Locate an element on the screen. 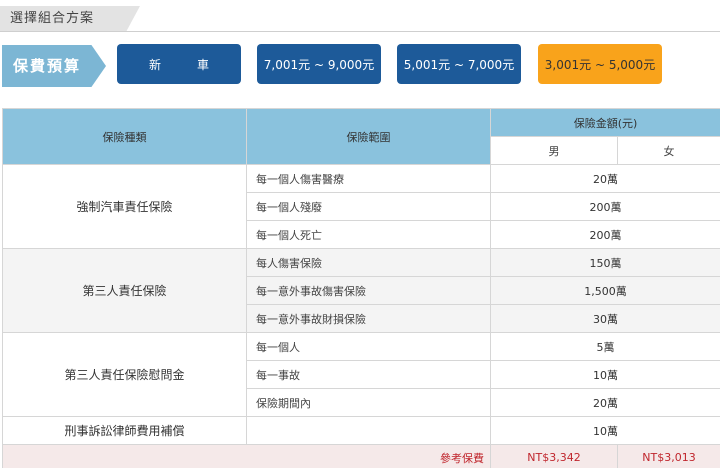 Image resolution: width=720 pixels, height=468 pixels. amount-cell: 150萬 is located at coordinates (605, 262).